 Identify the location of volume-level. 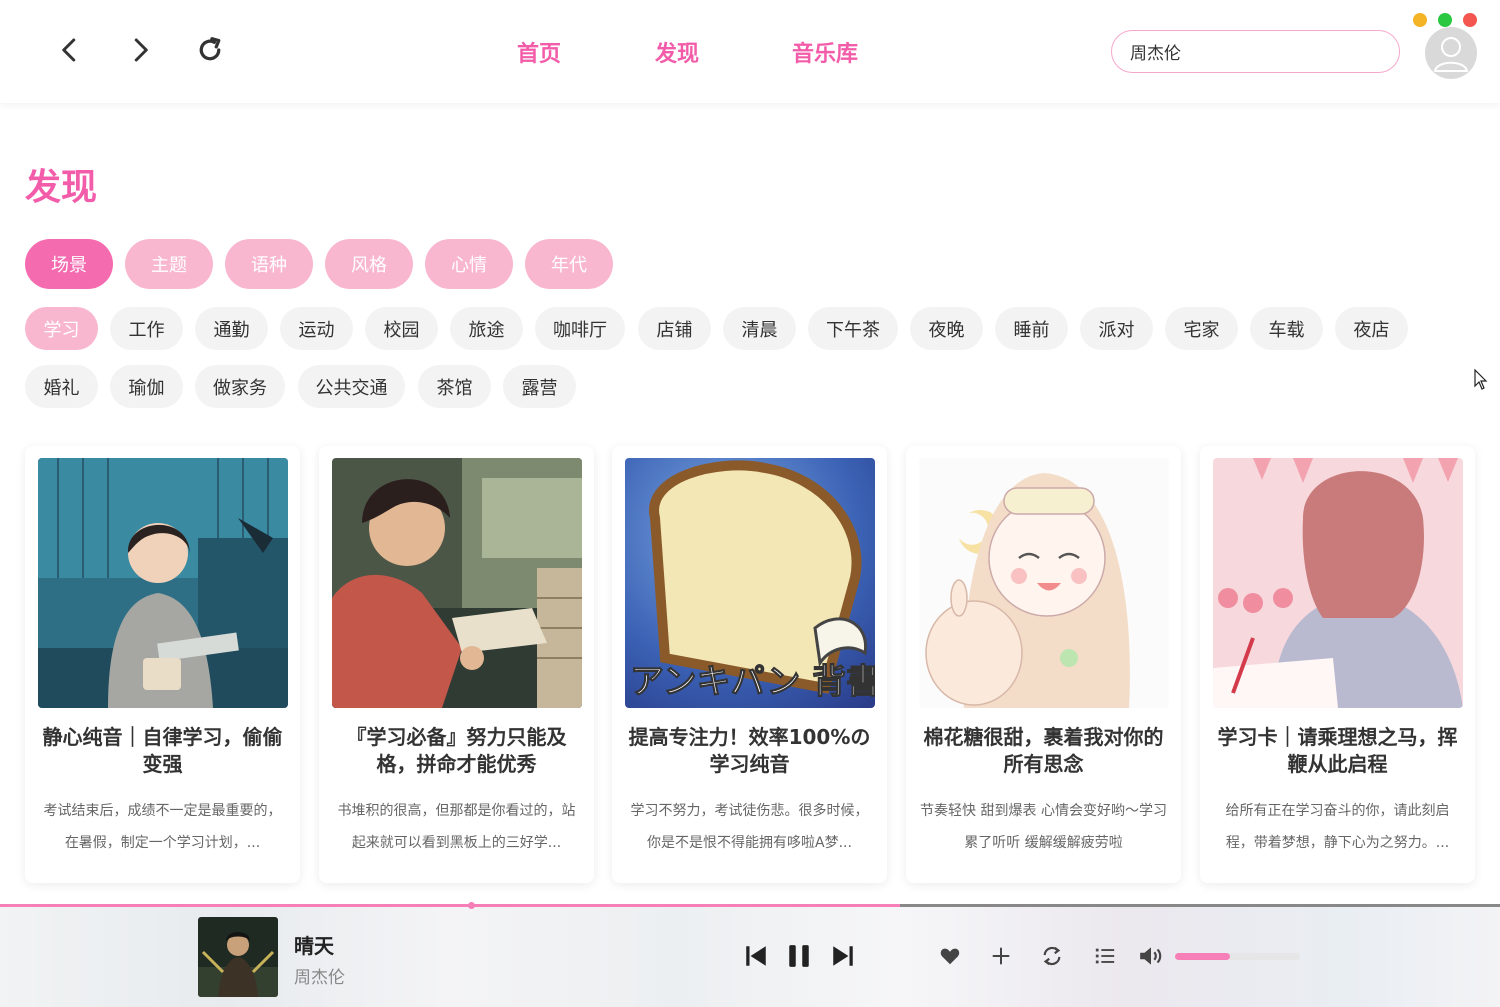
(1202, 956).